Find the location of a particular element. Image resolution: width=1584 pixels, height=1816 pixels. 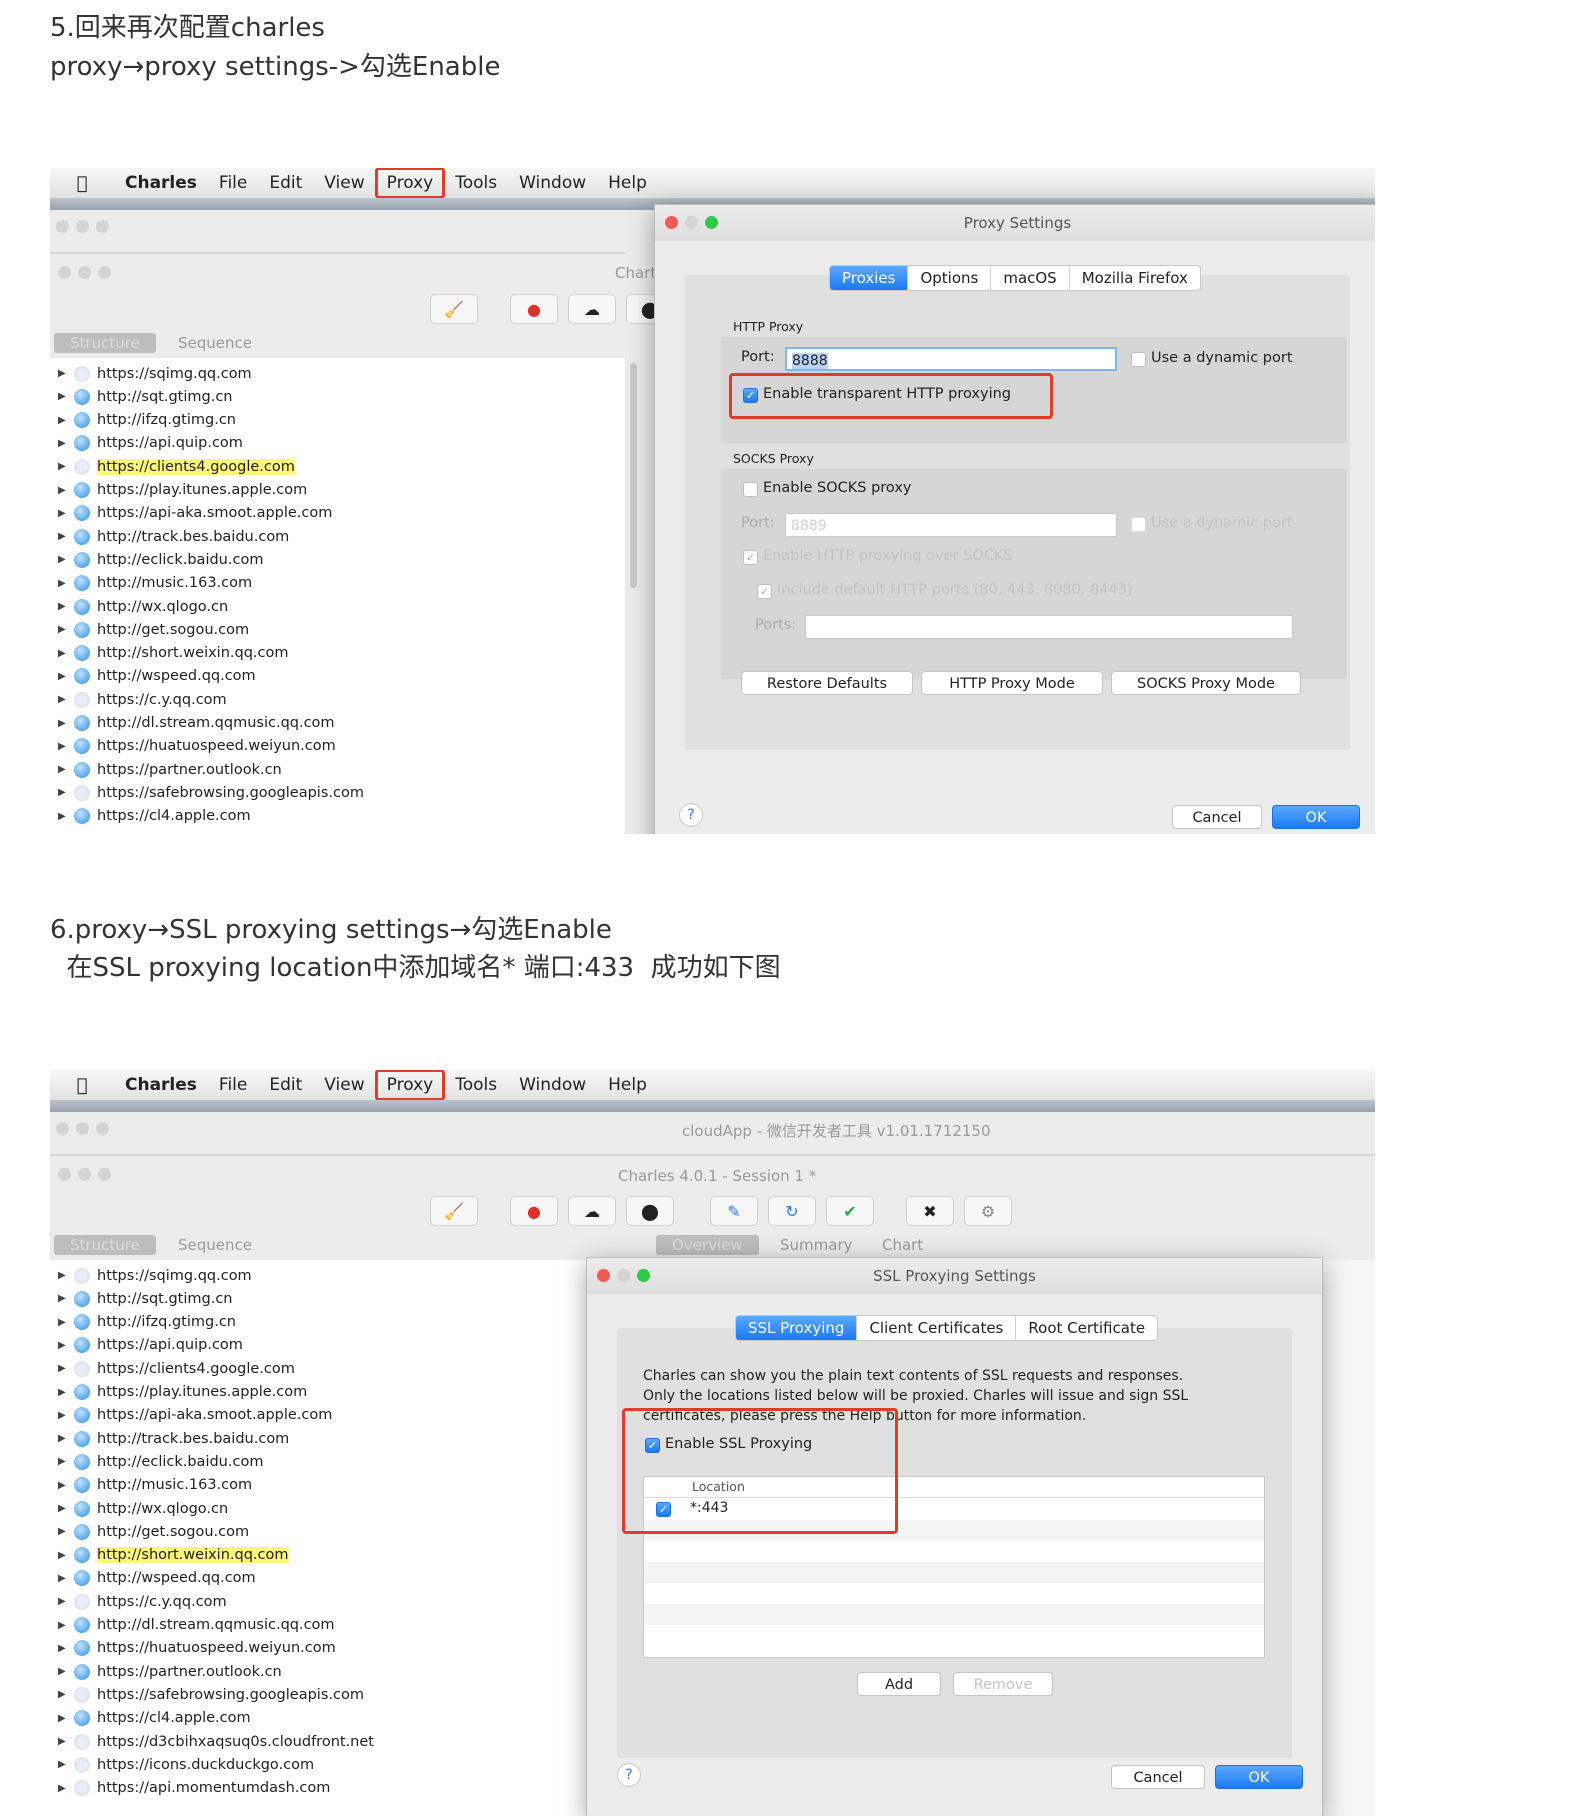

location-enabled-checkbox: ✓ is located at coordinates (663, 1509).